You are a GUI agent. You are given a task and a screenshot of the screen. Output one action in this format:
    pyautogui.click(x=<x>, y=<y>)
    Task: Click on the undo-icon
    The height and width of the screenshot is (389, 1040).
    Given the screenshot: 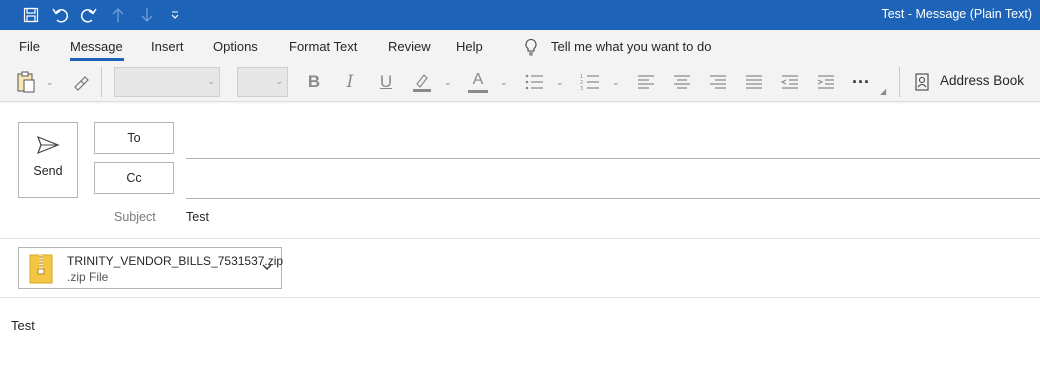 What is the action you would take?
    pyautogui.click(x=60, y=15)
    